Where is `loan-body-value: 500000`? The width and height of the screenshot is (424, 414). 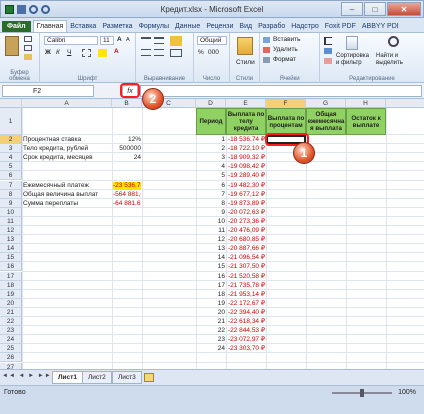
loan-body-value: 500000 is located at coordinates (127, 149).